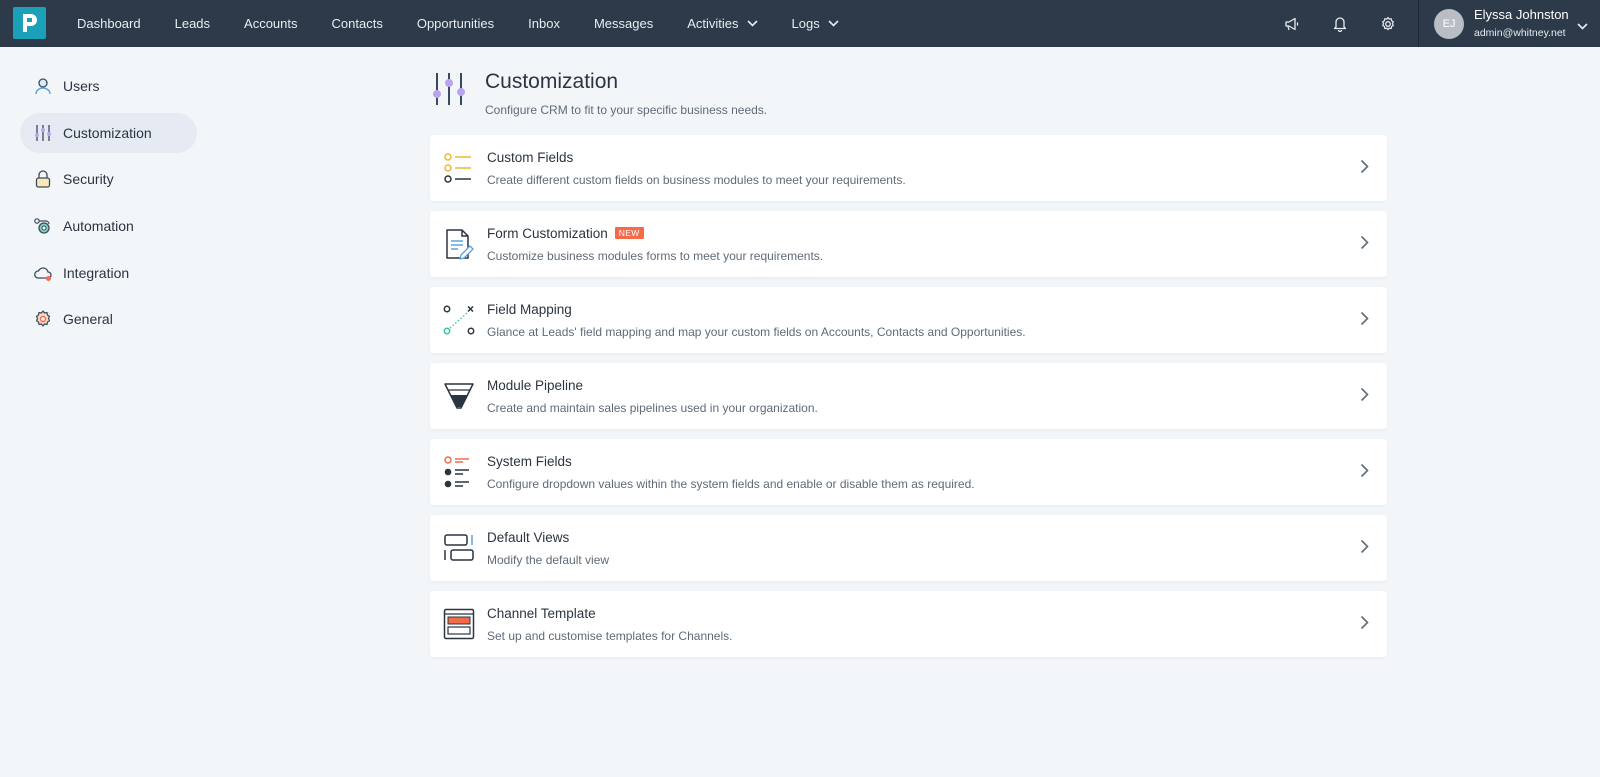  Describe the element at coordinates (81, 86) in the screenshot. I see `sidebar-item-label: Users` at that location.